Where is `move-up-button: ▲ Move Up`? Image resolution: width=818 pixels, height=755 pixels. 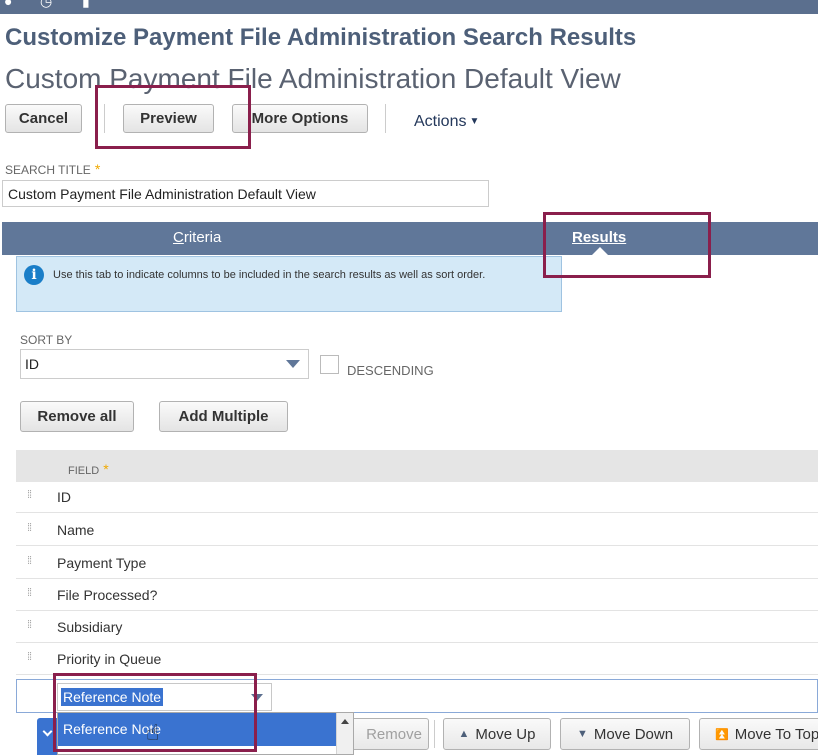 move-up-button: ▲ Move Up is located at coordinates (497, 734).